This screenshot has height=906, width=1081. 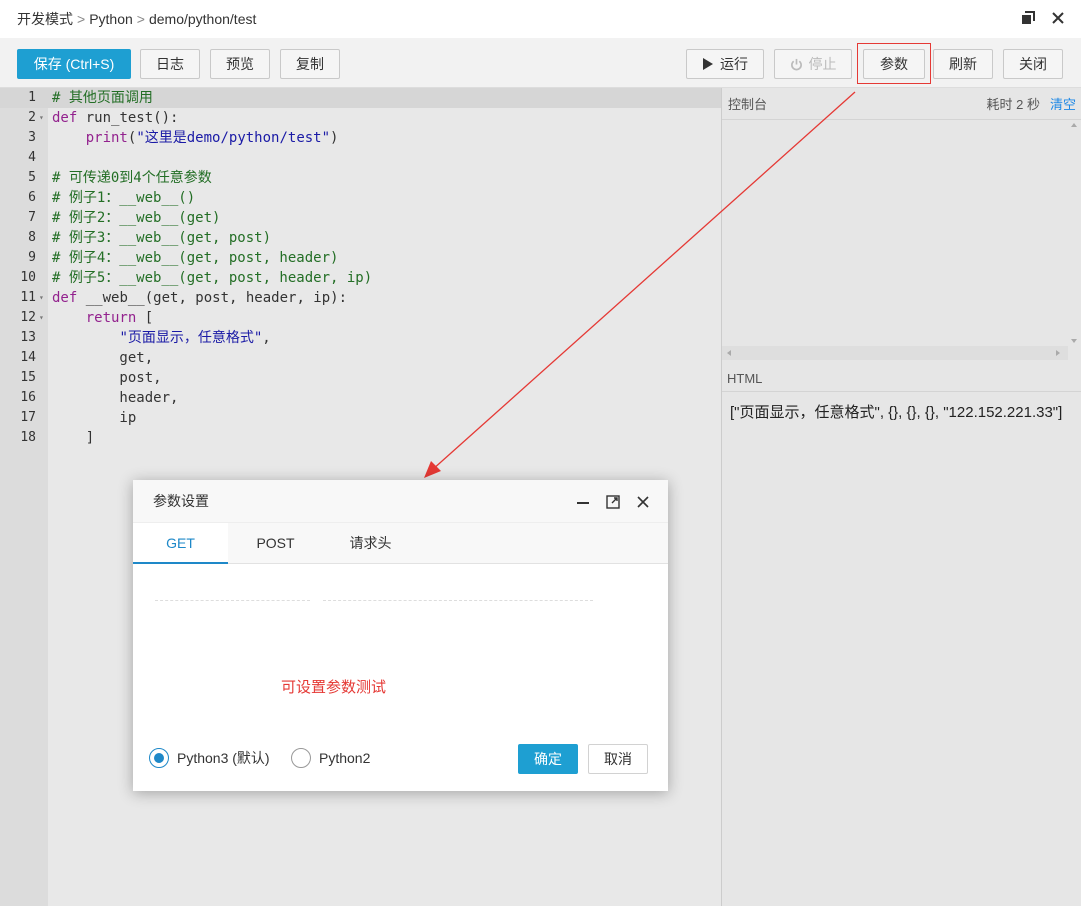 I want to click on code-line: 8 # 例子3：__web__(get, post), so click(x=360, y=238).